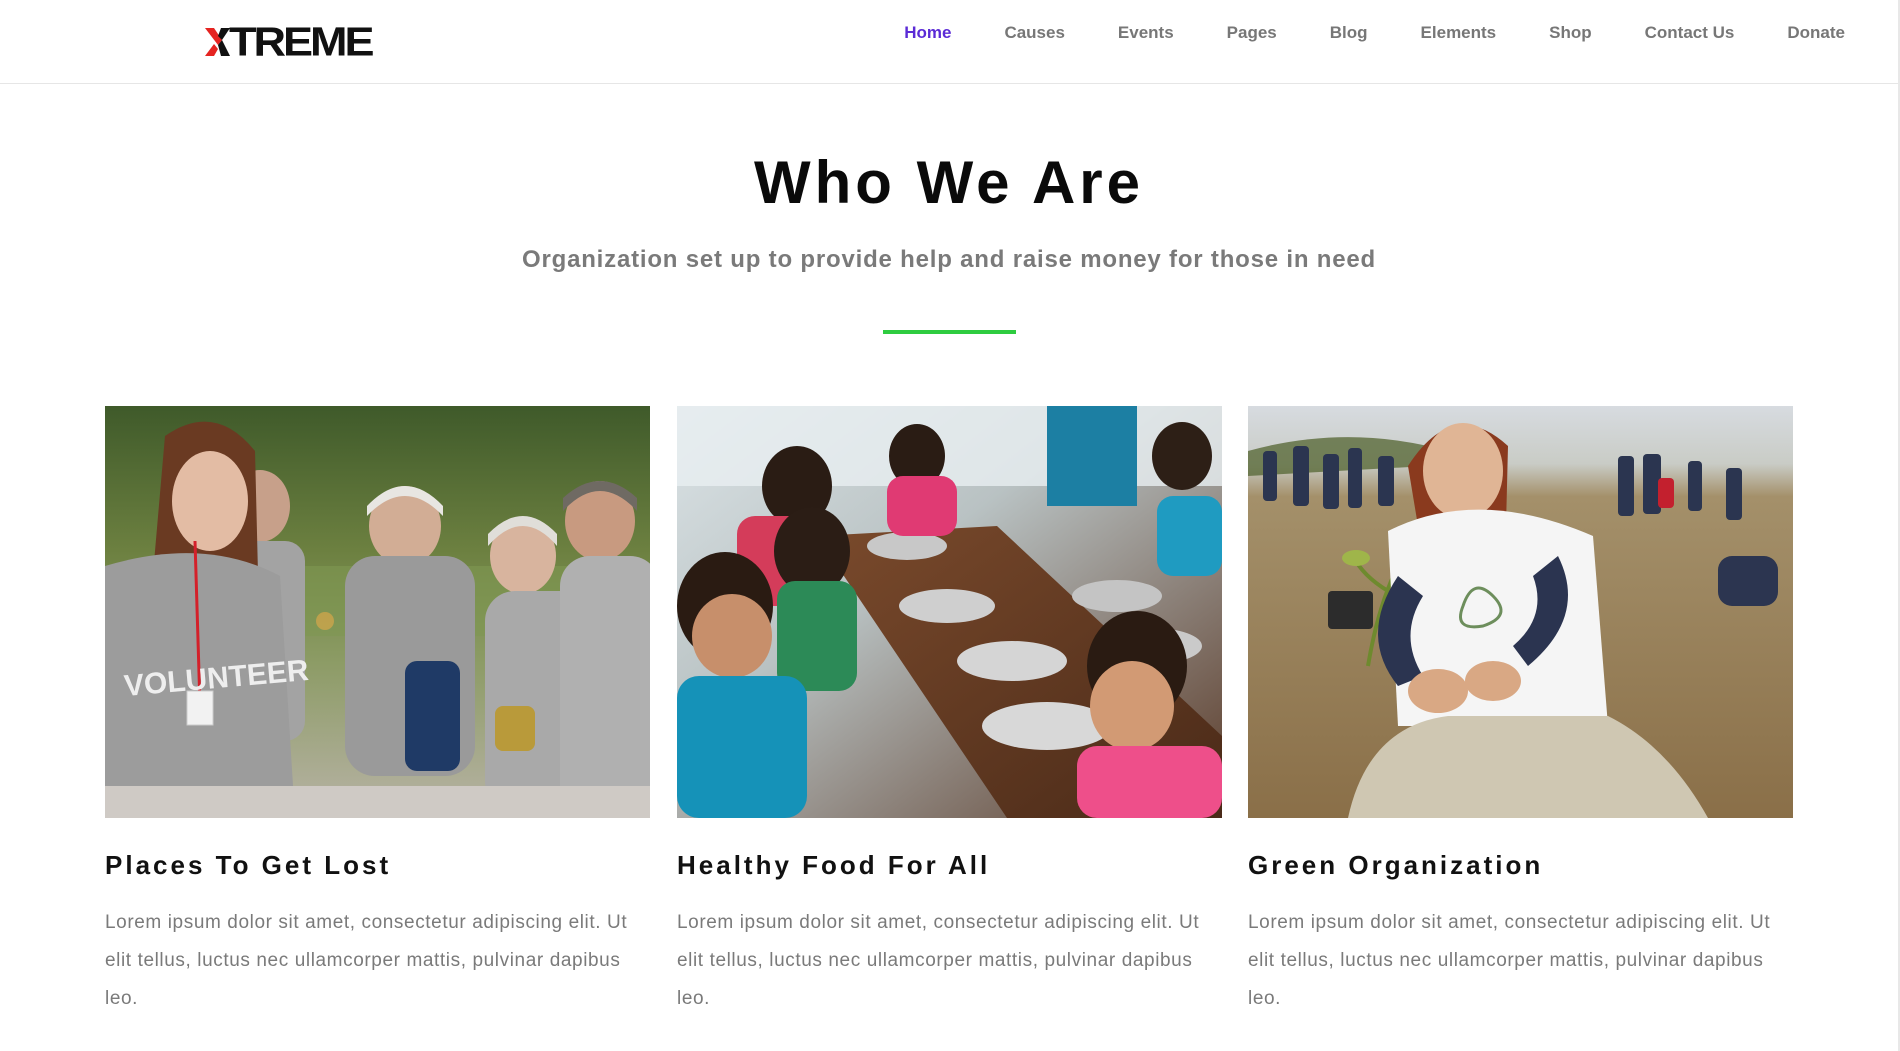 The height and width of the screenshot is (1051, 1900). What do you see at coordinates (1146, 33) in the screenshot?
I see `nav-events: Events` at bounding box center [1146, 33].